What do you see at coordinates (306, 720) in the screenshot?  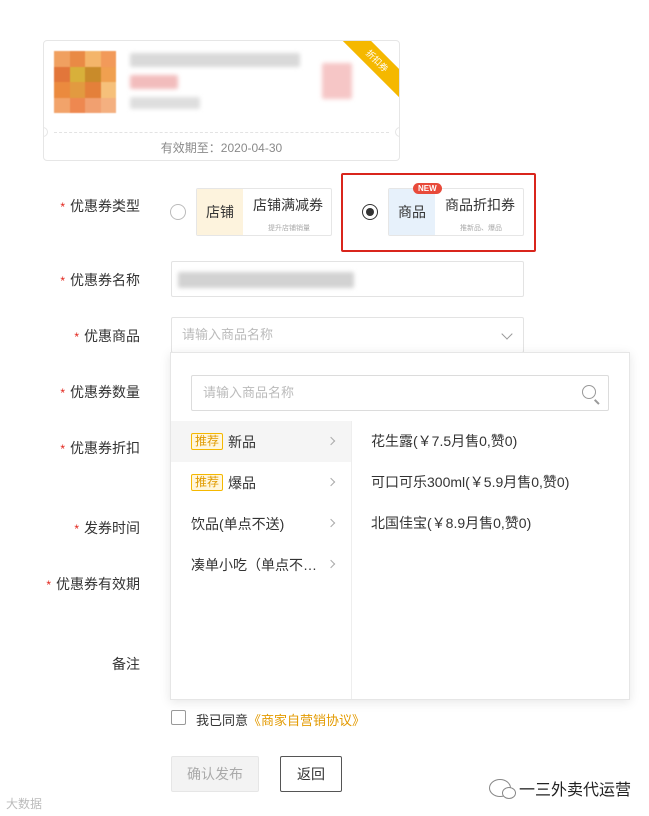 I see `agreement-link: 《商家自营销协议》` at bounding box center [306, 720].